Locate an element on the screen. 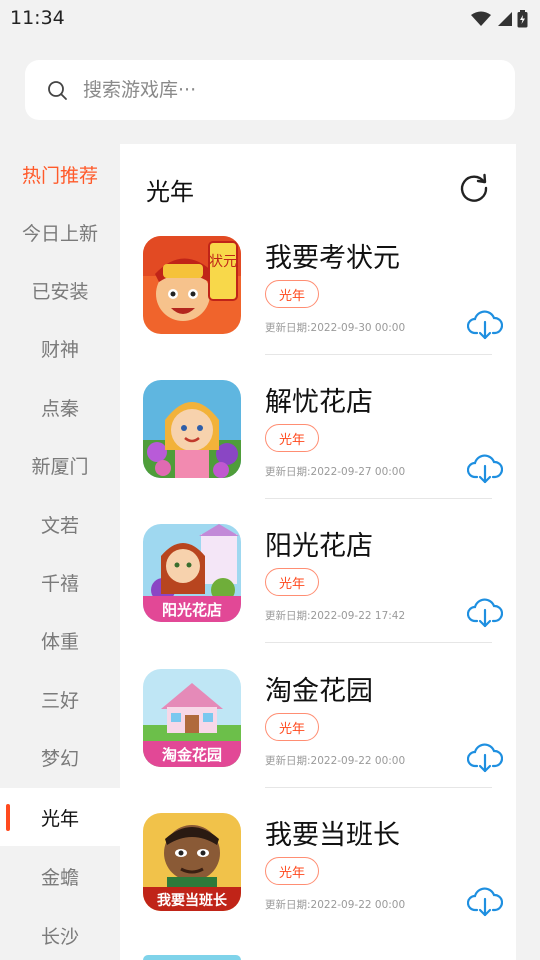 Image resolution: width=540 pixels, height=960 pixels. status-icons is located at coordinates (499, 19).